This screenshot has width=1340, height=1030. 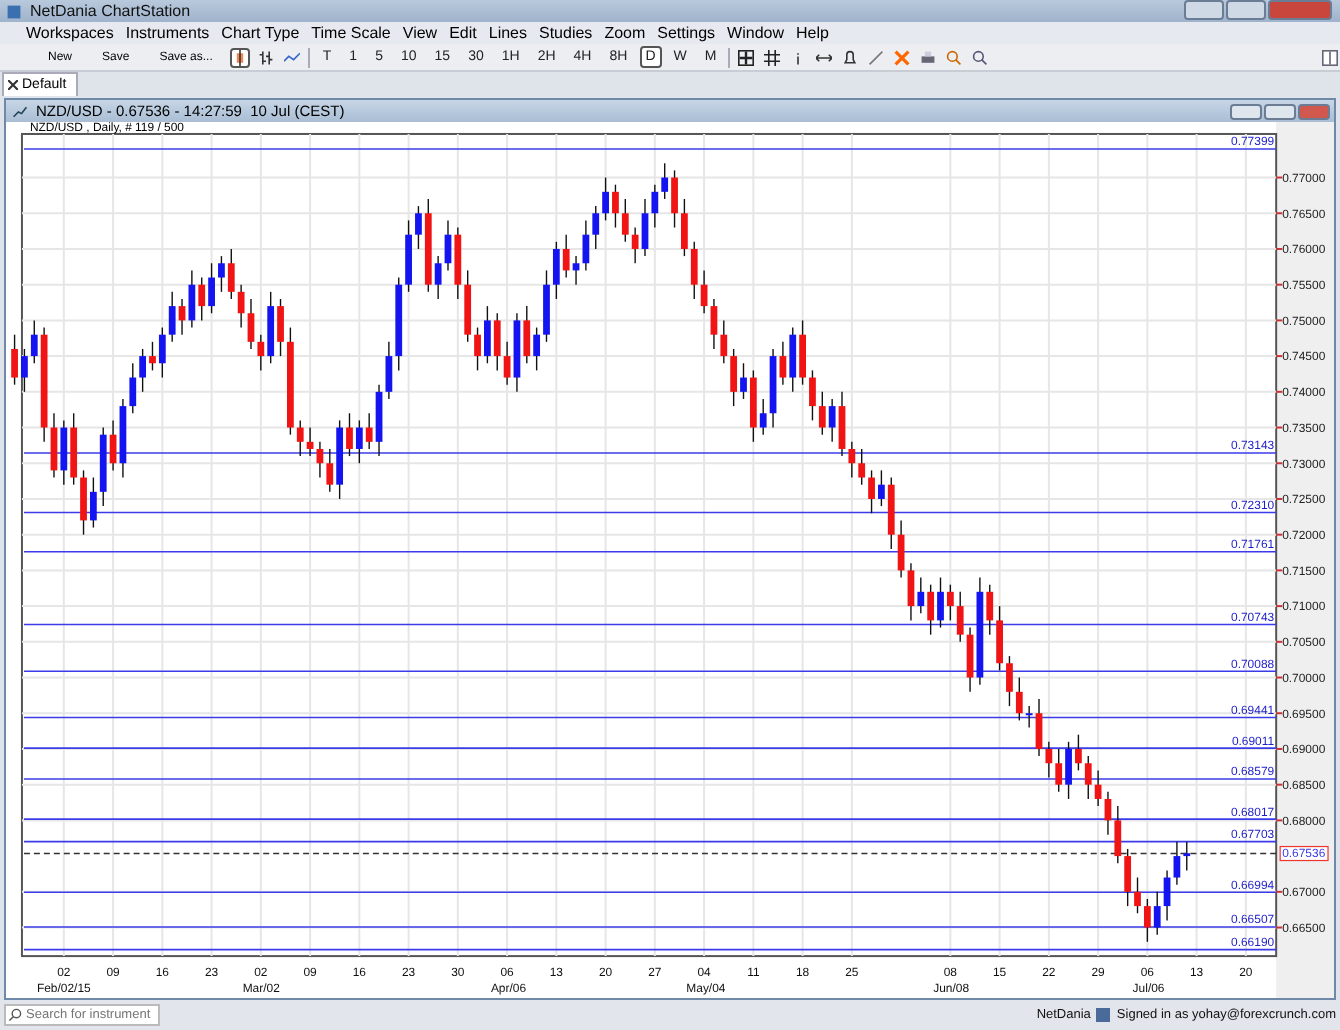 I want to click on close-button, so click(x=1314, y=111).